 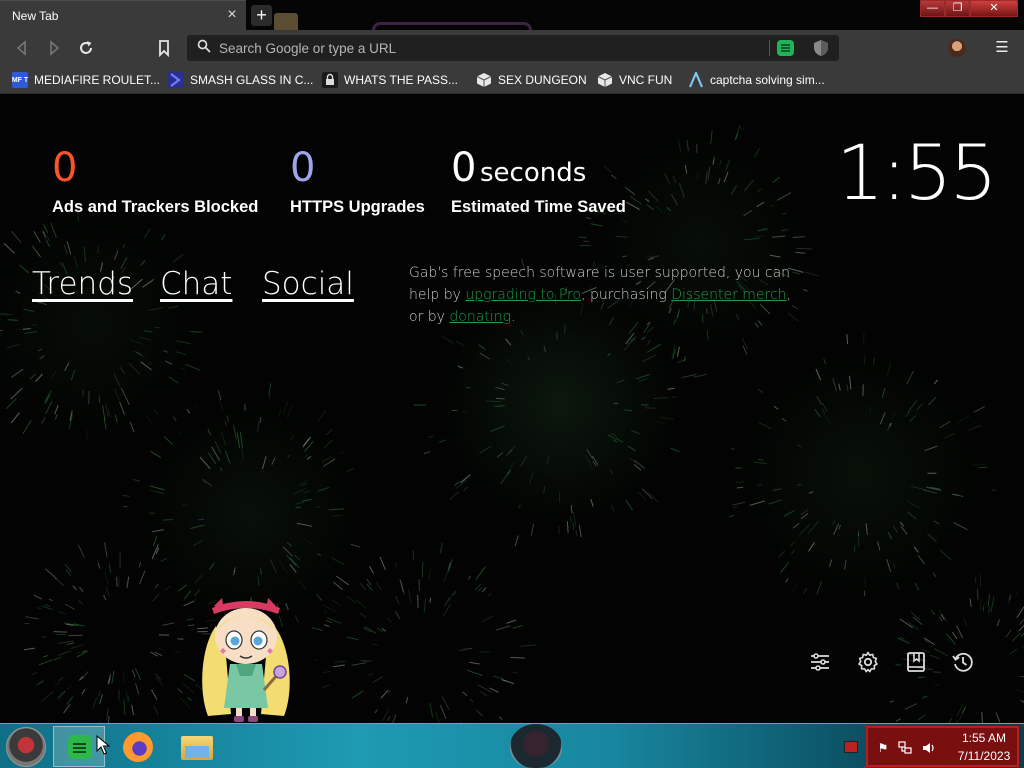 I want to click on ads-blocked-count: 0, so click(x=65, y=168).